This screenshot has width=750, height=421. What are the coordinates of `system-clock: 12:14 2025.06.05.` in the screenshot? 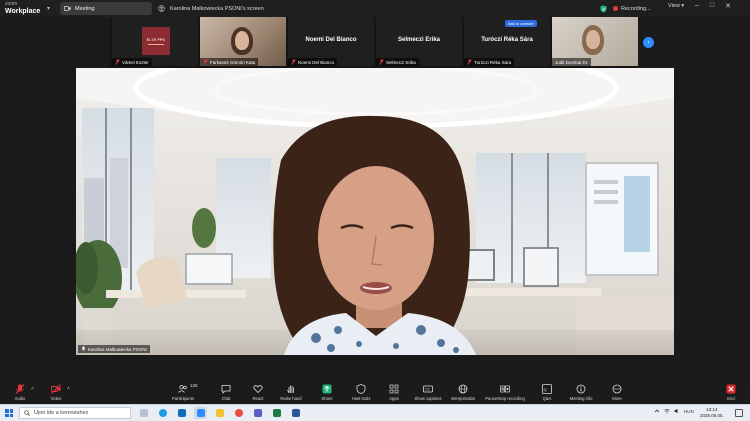 It's located at (712, 413).